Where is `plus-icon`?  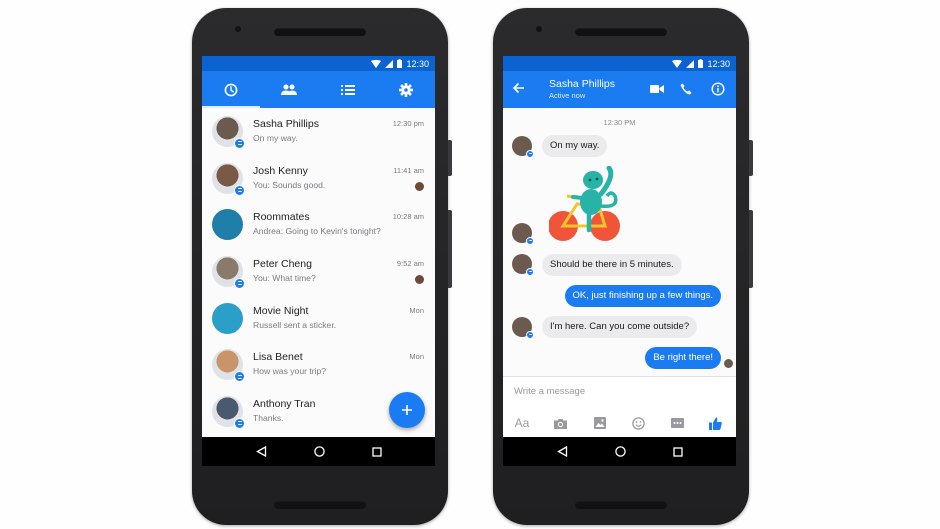 plus-icon is located at coordinates (407, 410).